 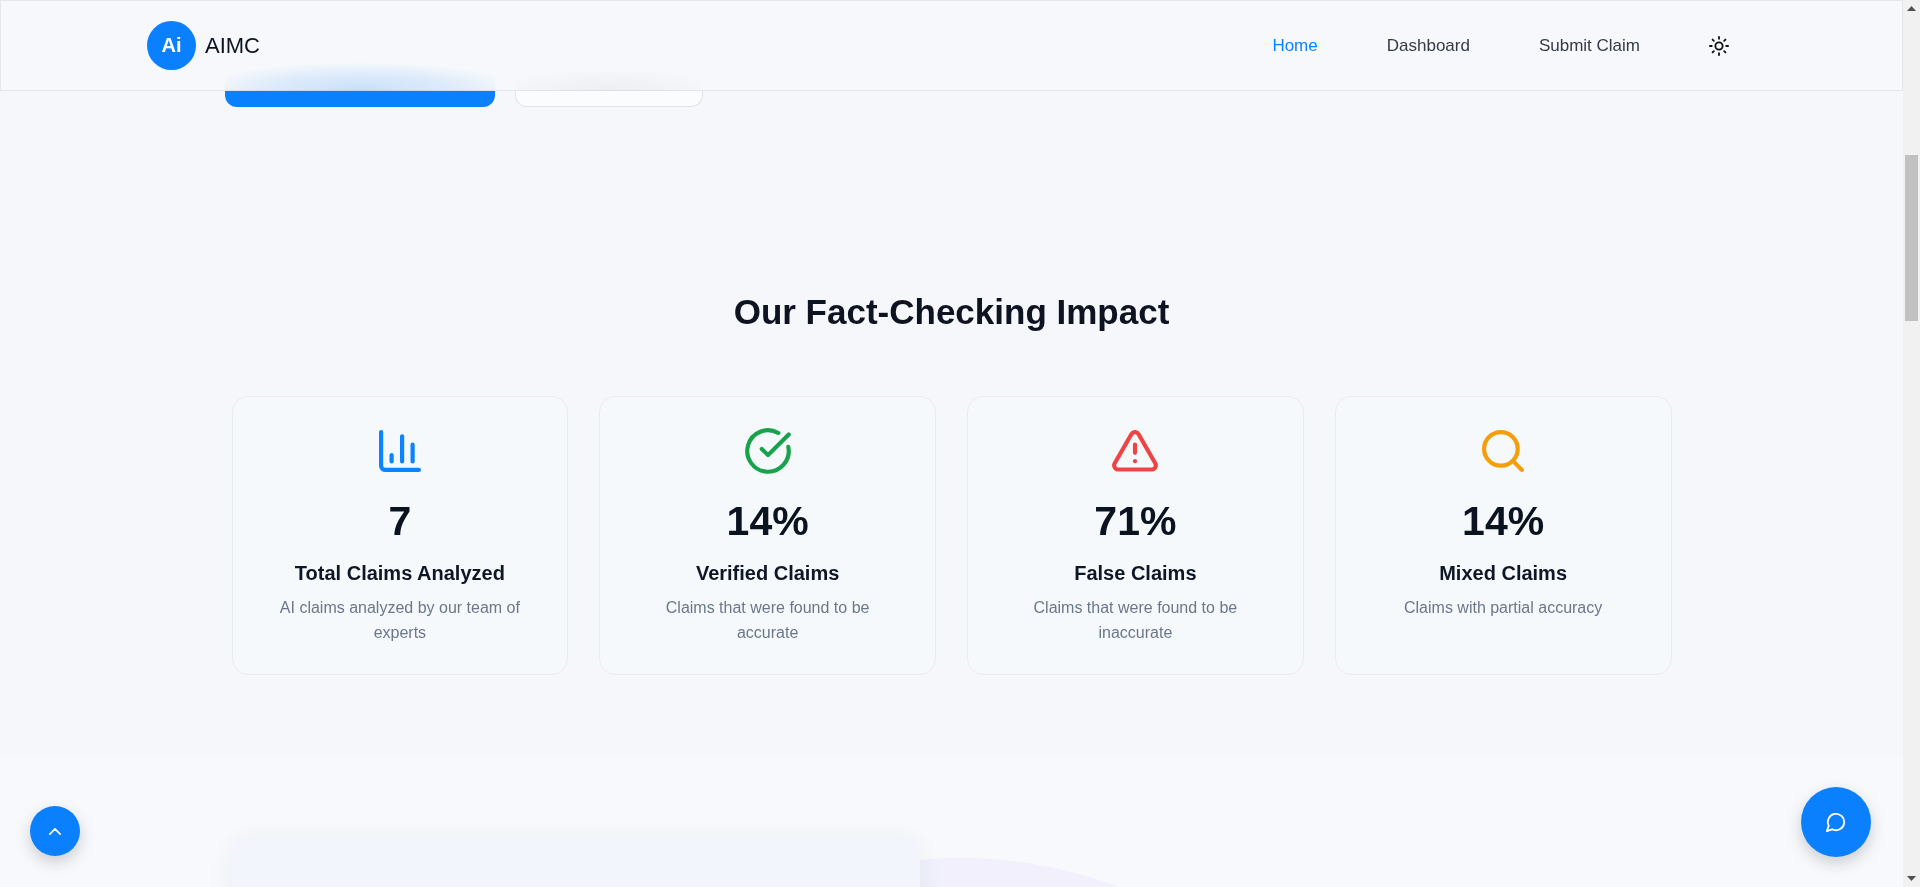 I want to click on stat-description: Claims that were found to be accurate, so click(x=767, y=620).